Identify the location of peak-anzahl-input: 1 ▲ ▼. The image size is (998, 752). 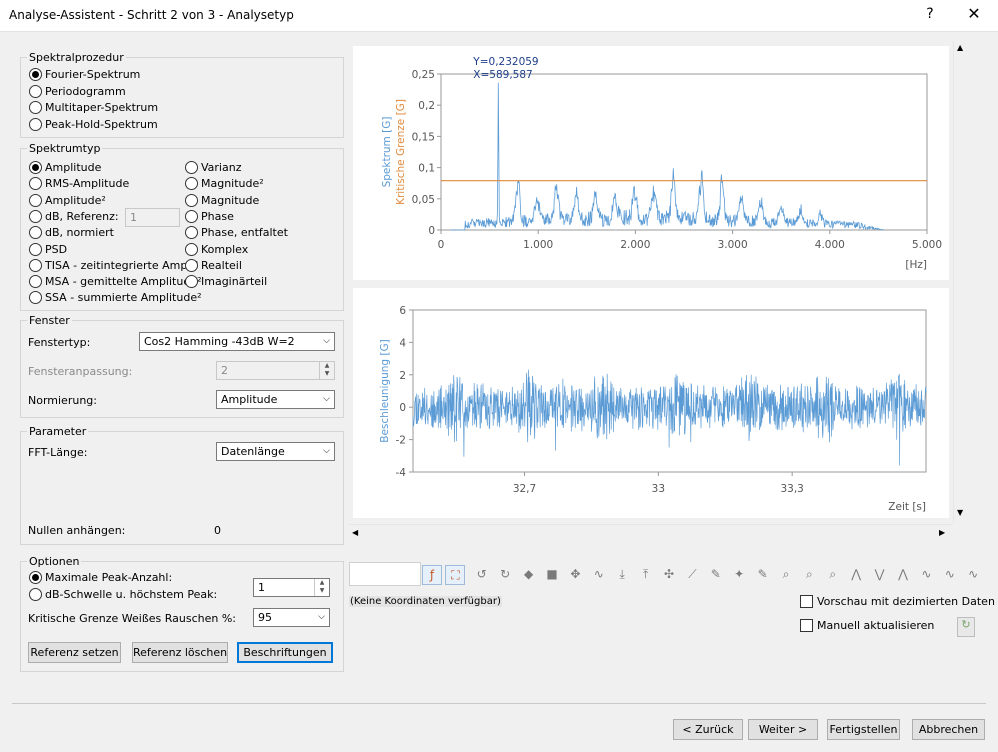
(291, 587).